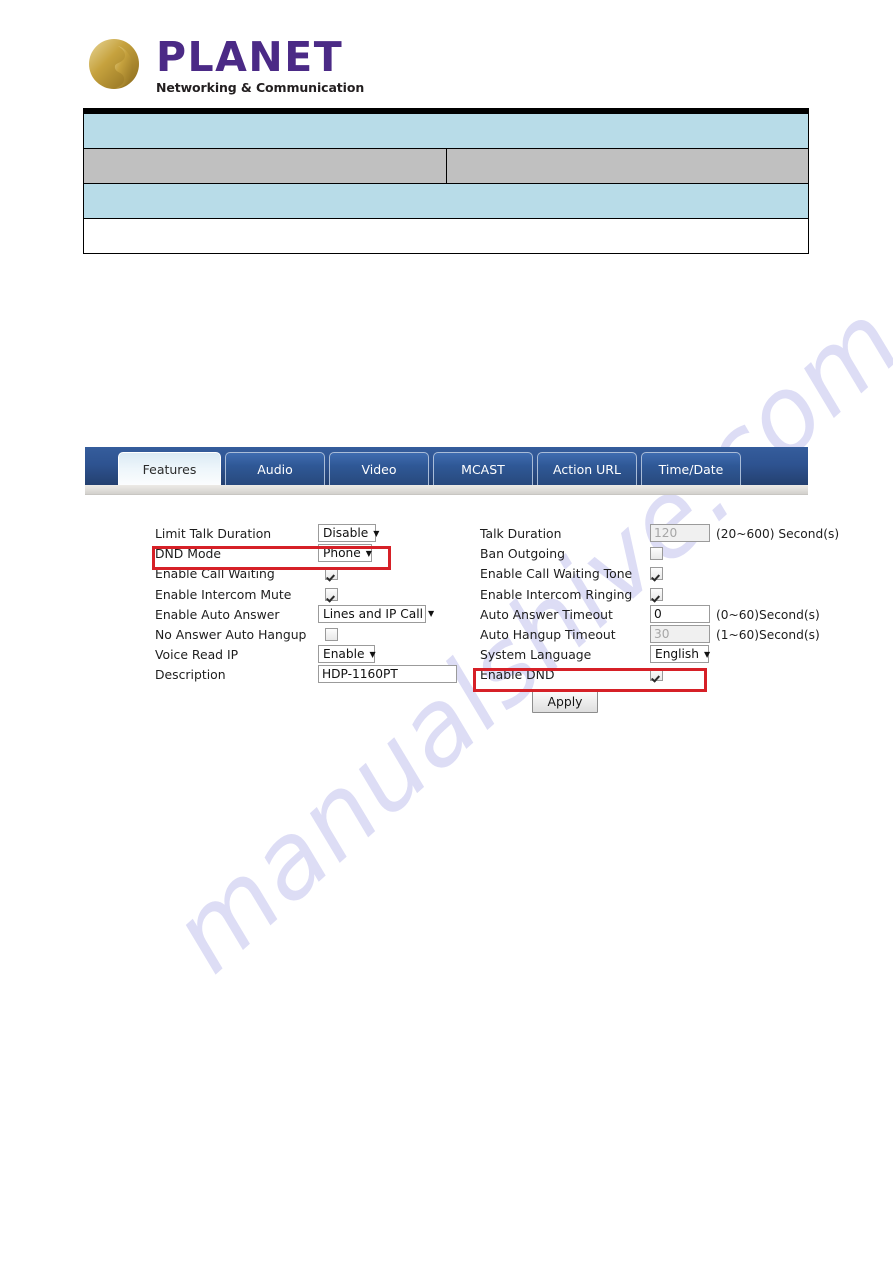  Describe the element at coordinates (680, 613) in the screenshot. I see `auto-answer-timeout-input: 0` at that location.